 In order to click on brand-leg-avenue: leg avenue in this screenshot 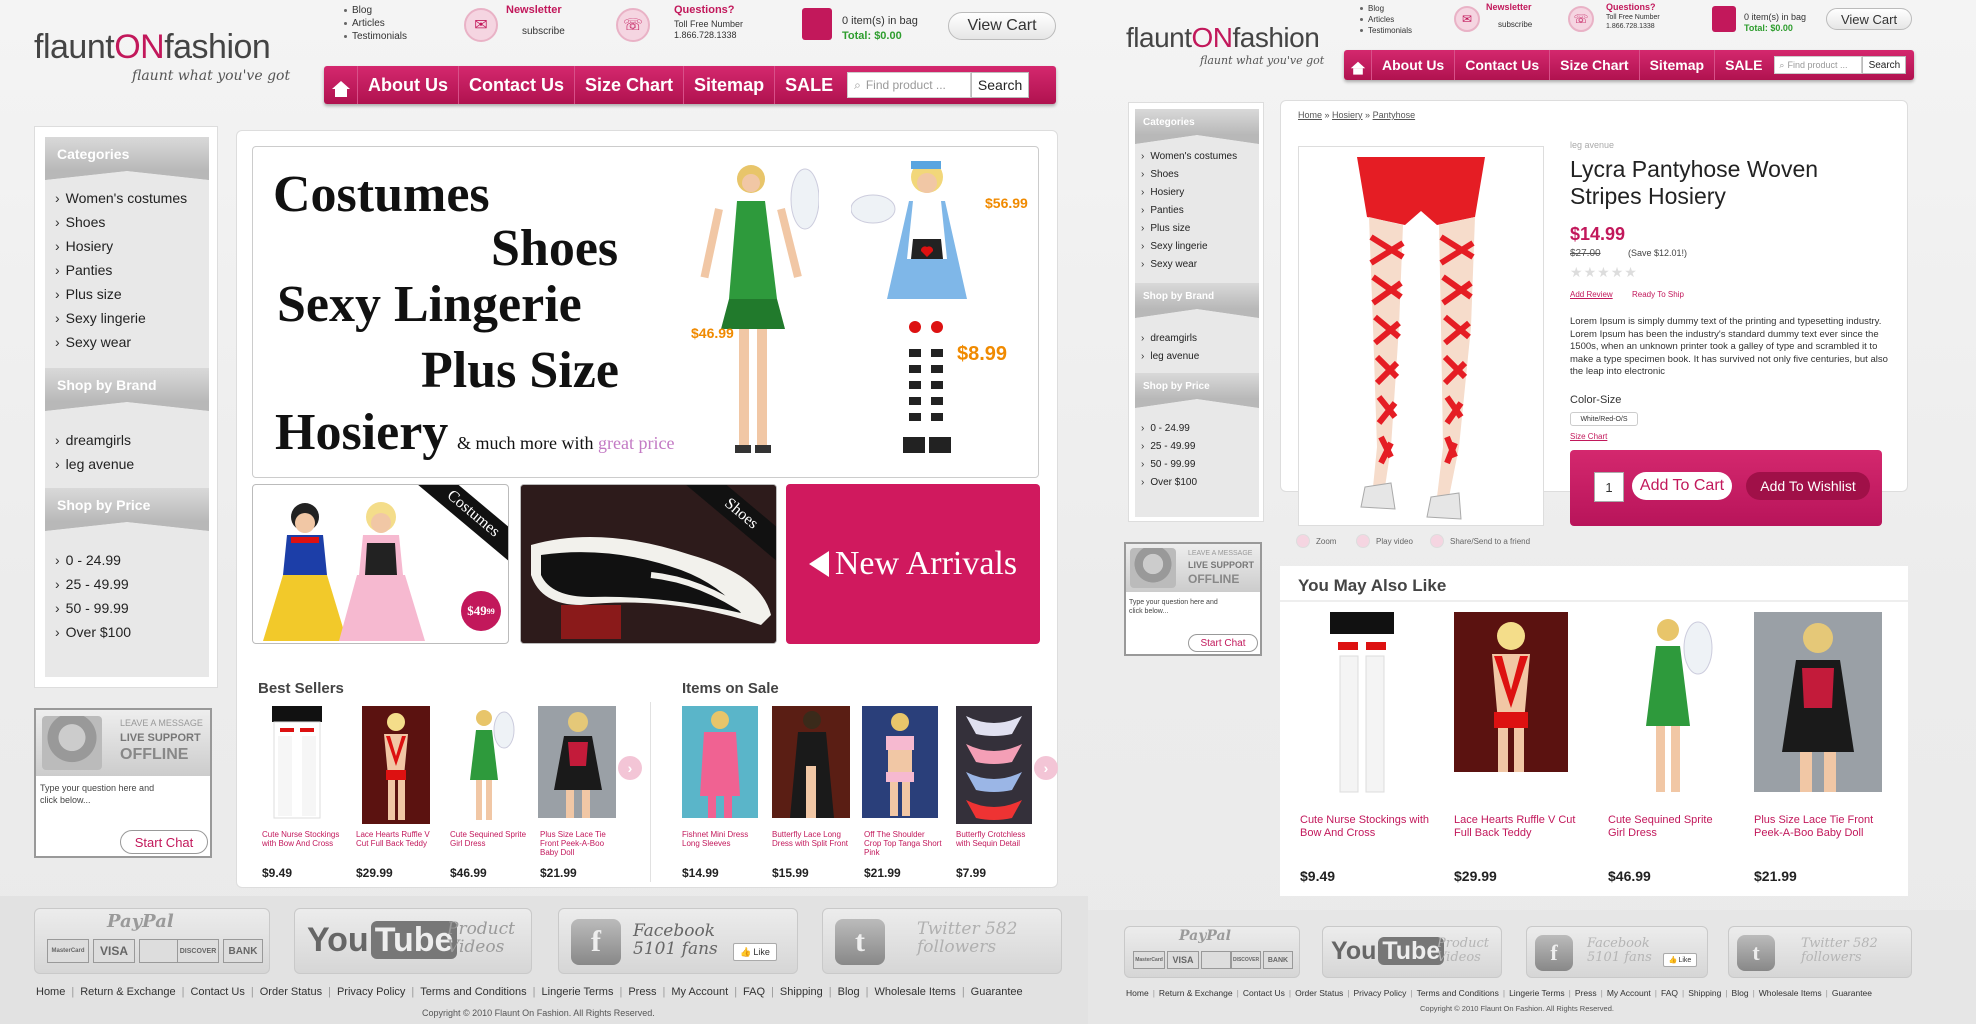, I will do `click(1200, 356)`.